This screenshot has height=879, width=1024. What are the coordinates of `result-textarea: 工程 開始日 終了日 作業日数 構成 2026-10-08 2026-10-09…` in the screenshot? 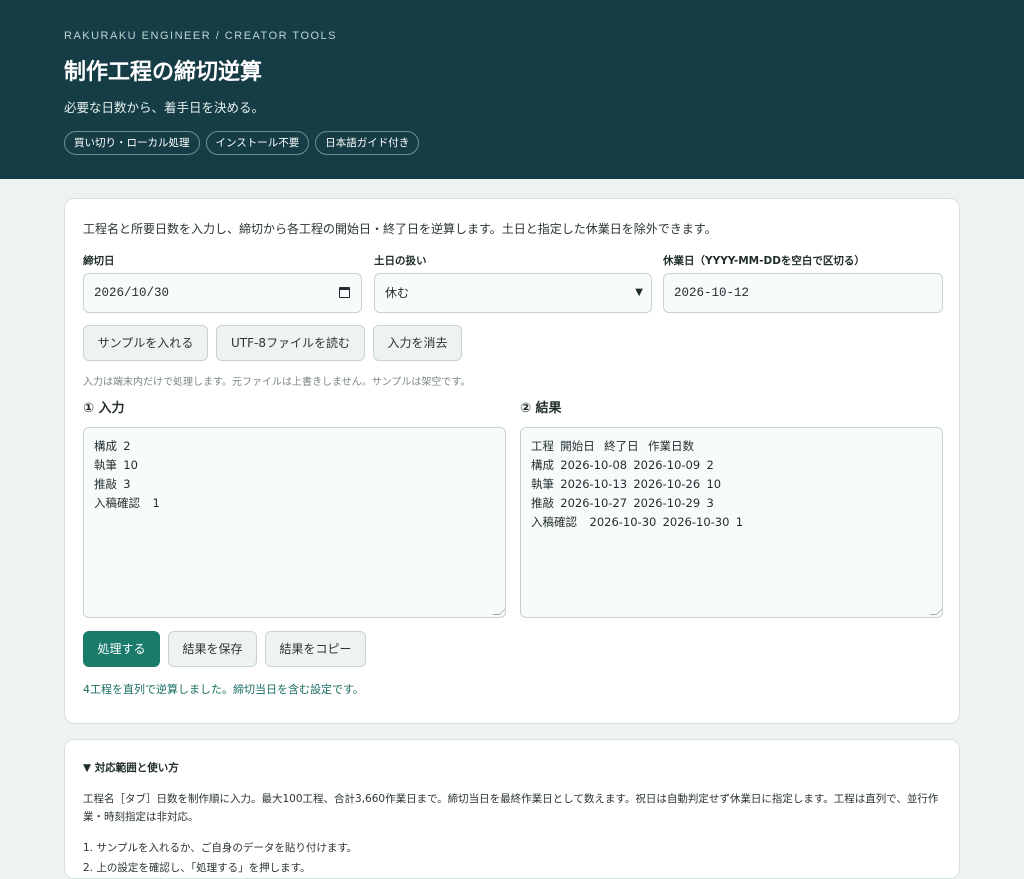 It's located at (731, 522).